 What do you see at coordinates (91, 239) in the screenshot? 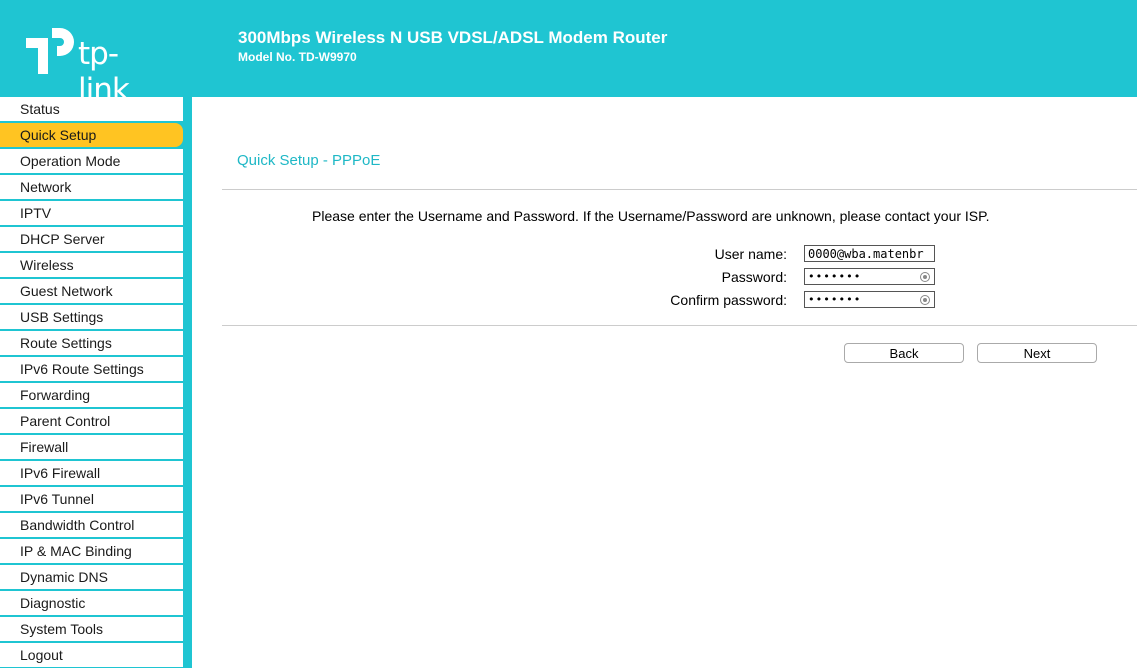
I see `sidebar-item-dhcp-server: DHCP Server` at bounding box center [91, 239].